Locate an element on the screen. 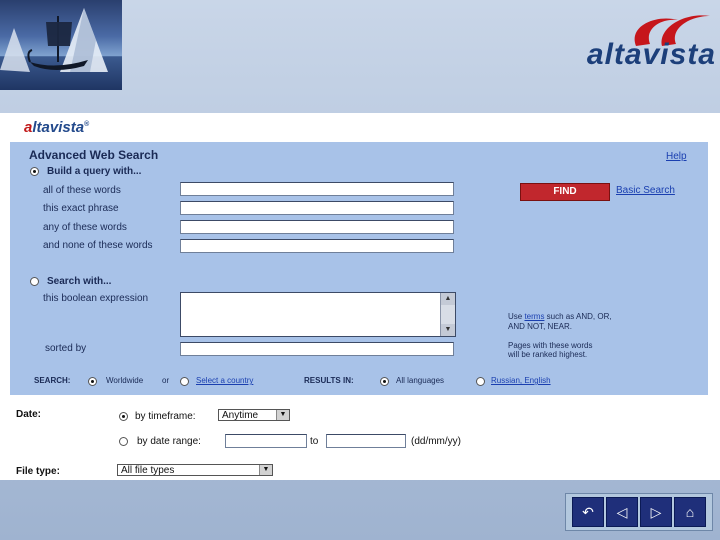 This screenshot has width=720, height=540. none-words-input is located at coordinates (317, 246).